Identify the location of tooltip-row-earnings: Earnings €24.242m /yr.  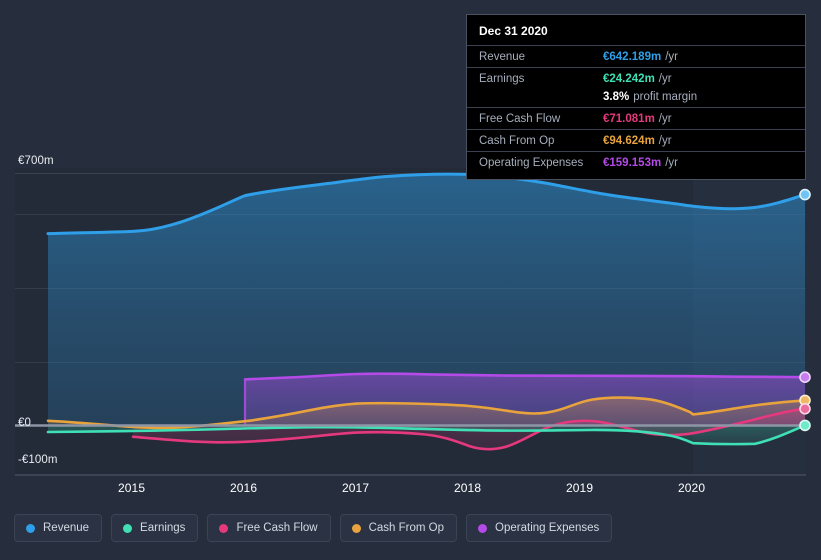
(636, 78).